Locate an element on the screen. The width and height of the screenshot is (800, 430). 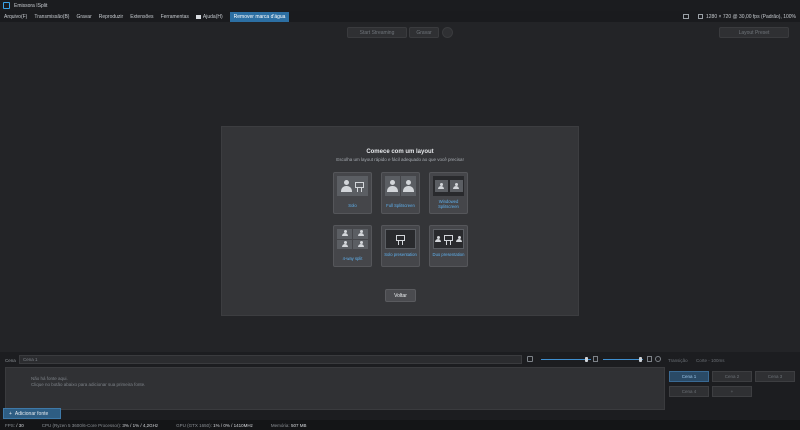
title-bar: Emissora ISplit is located at coordinates (400, 5).